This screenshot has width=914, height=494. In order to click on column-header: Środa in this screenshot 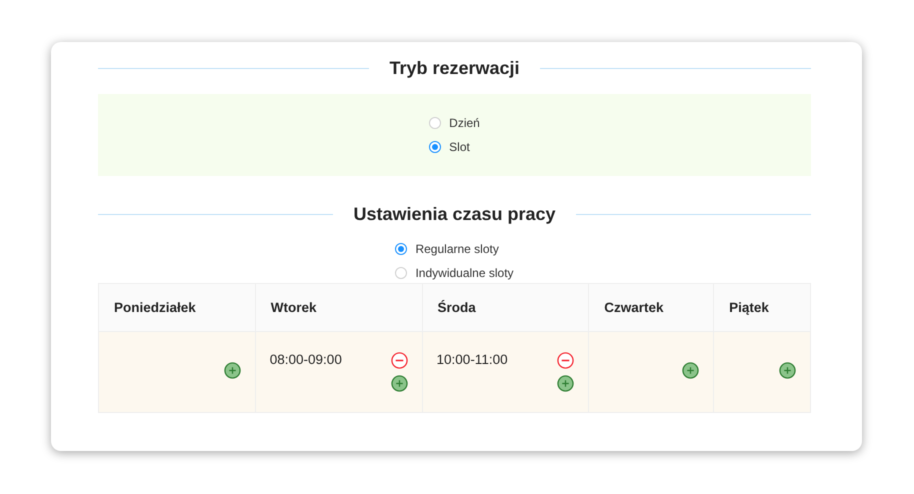, I will do `click(457, 307)`.